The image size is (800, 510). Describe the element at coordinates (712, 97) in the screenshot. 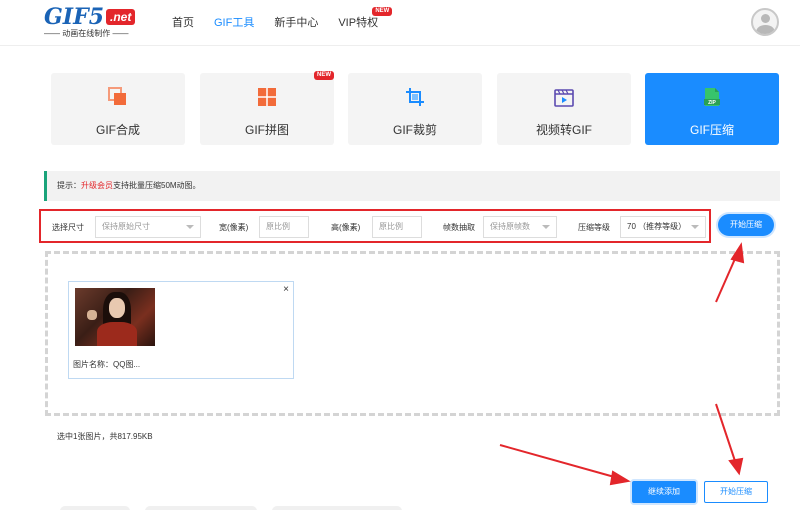

I see `zip-icon: ZIP` at that location.